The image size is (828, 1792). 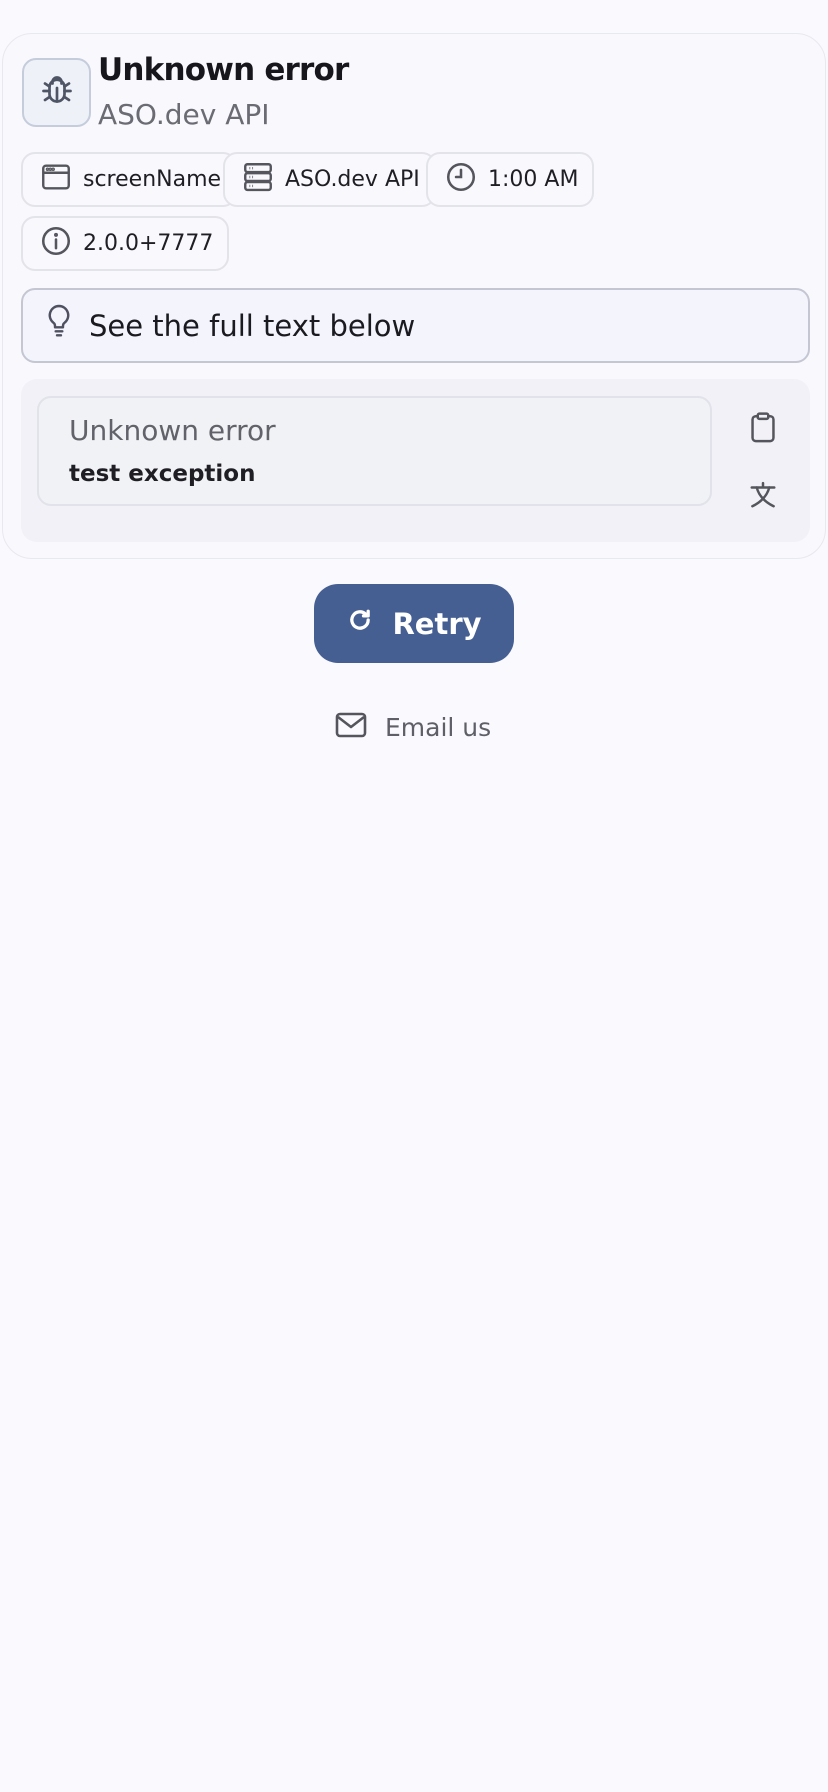 What do you see at coordinates (360, 623) in the screenshot?
I see `refresh-icon` at bounding box center [360, 623].